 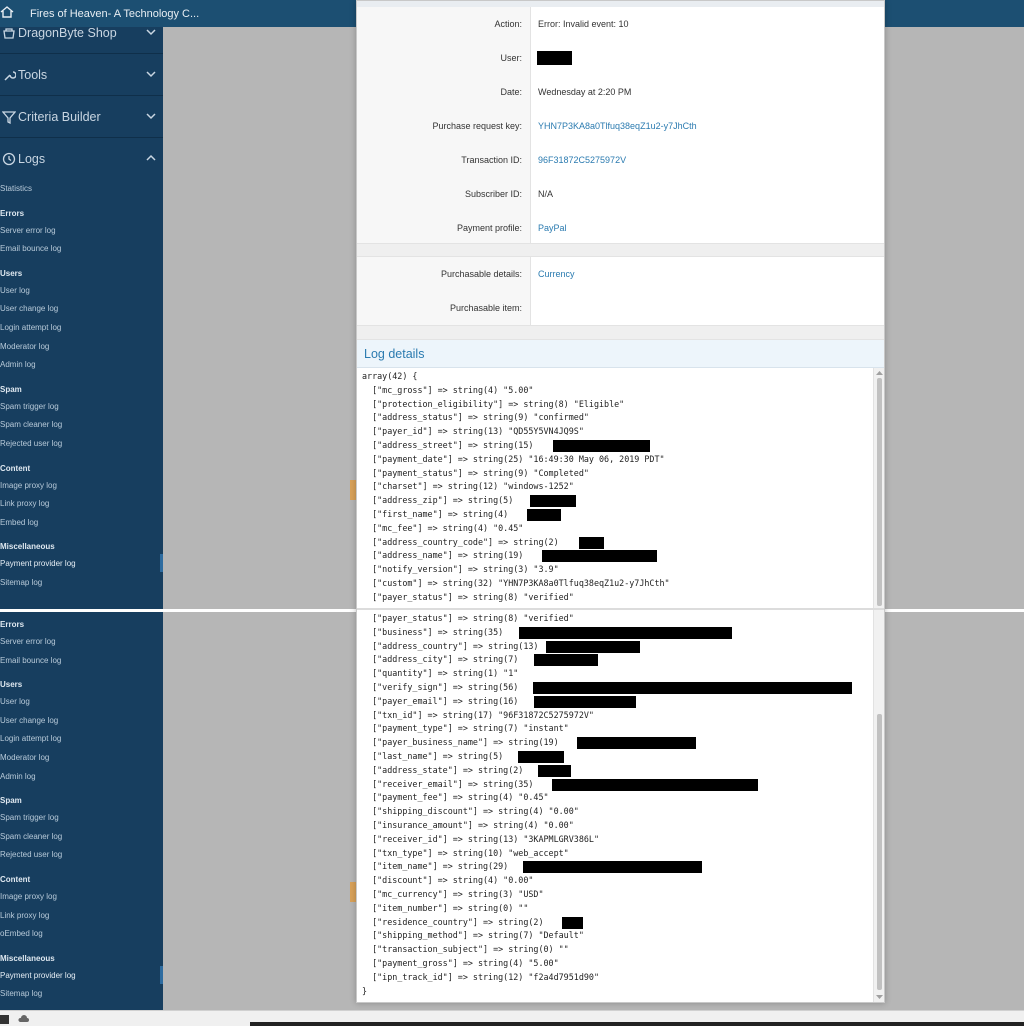 What do you see at coordinates (468, 825) in the screenshot?
I see `log-line: ["insurance_amount"] => string(4) "0.00"` at bounding box center [468, 825].